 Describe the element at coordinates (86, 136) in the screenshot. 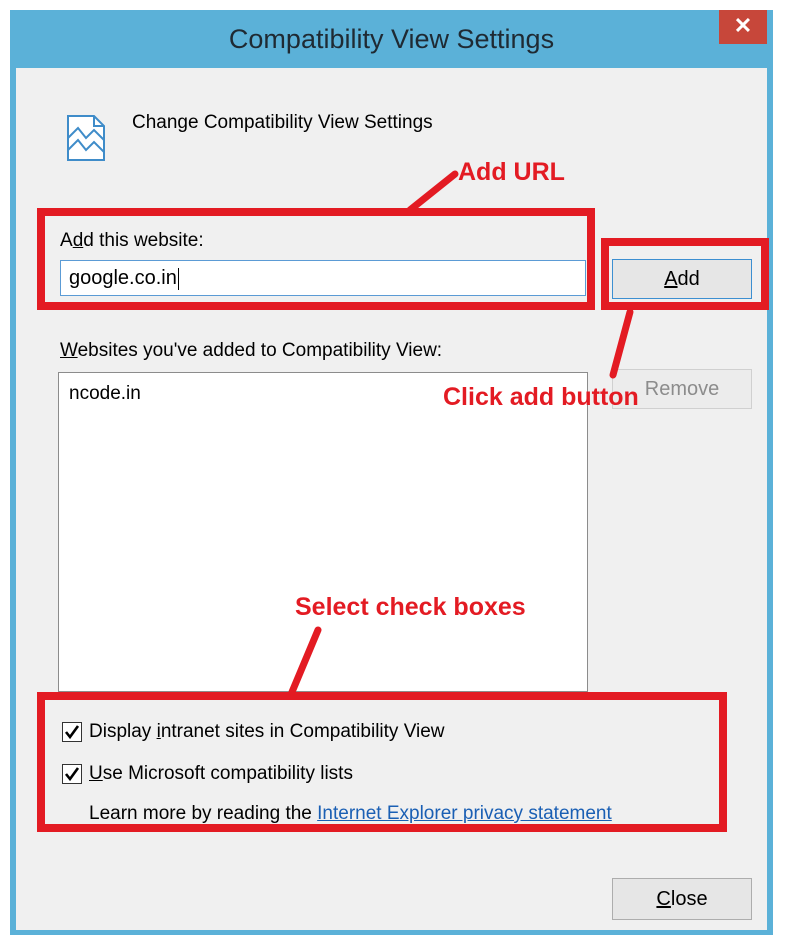

I see `compat-view-page-icon` at that location.